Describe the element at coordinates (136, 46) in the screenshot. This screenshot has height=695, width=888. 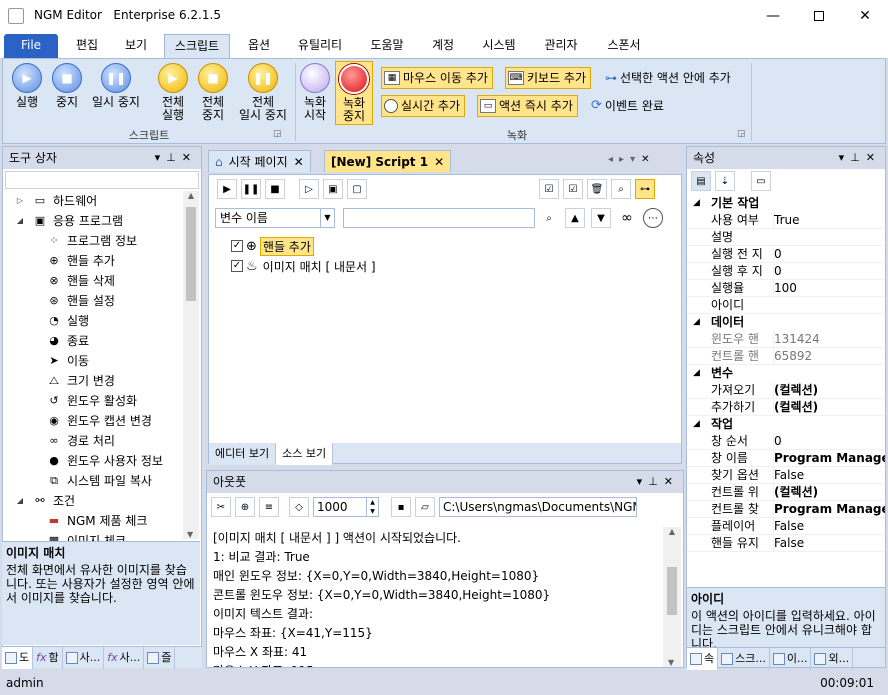
I see `menu-view: 보기` at that location.